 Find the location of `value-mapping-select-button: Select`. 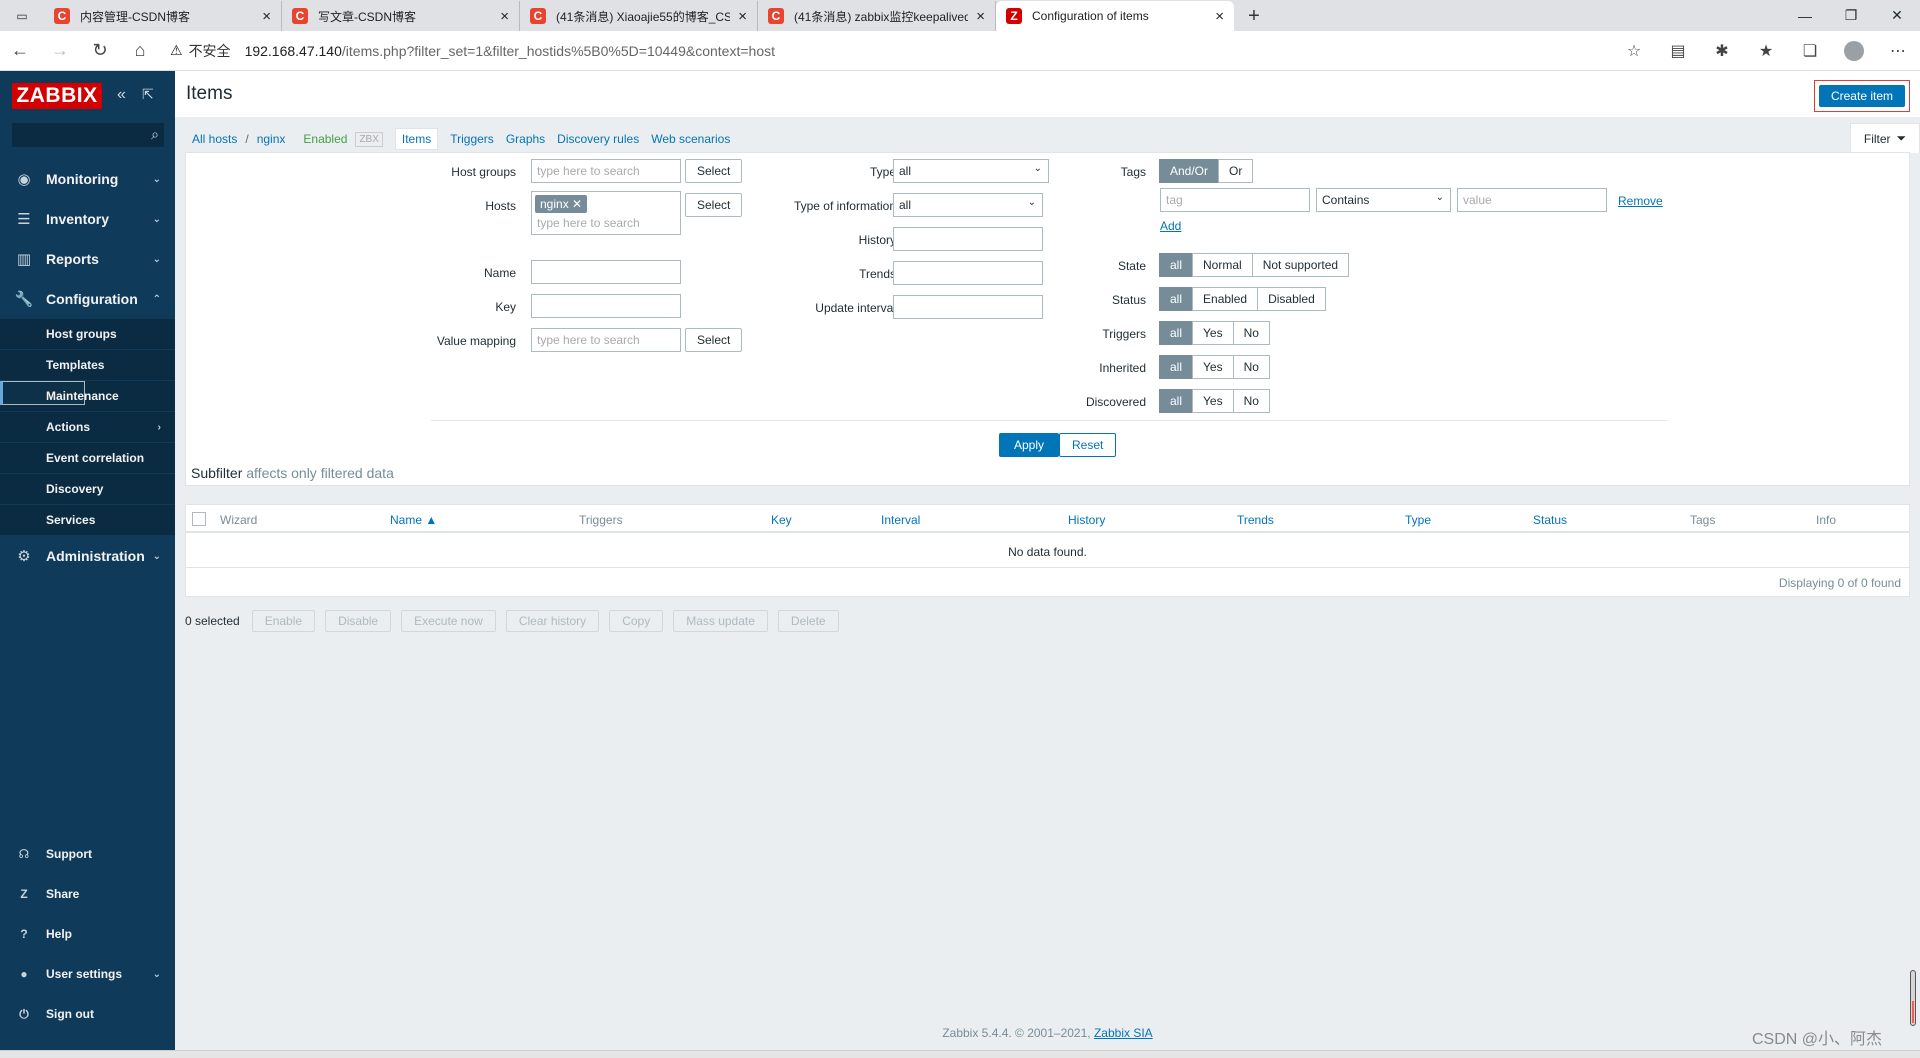

value-mapping-select-button: Select is located at coordinates (714, 340).